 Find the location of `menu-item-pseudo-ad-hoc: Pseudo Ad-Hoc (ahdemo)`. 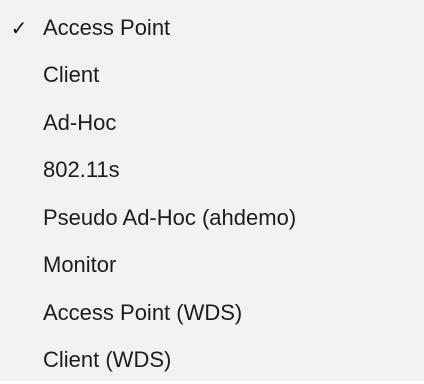

menu-item-pseudo-ad-hoc: Pseudo Ad-Hoc (ahdemo) is located at coordinates (212, 218).